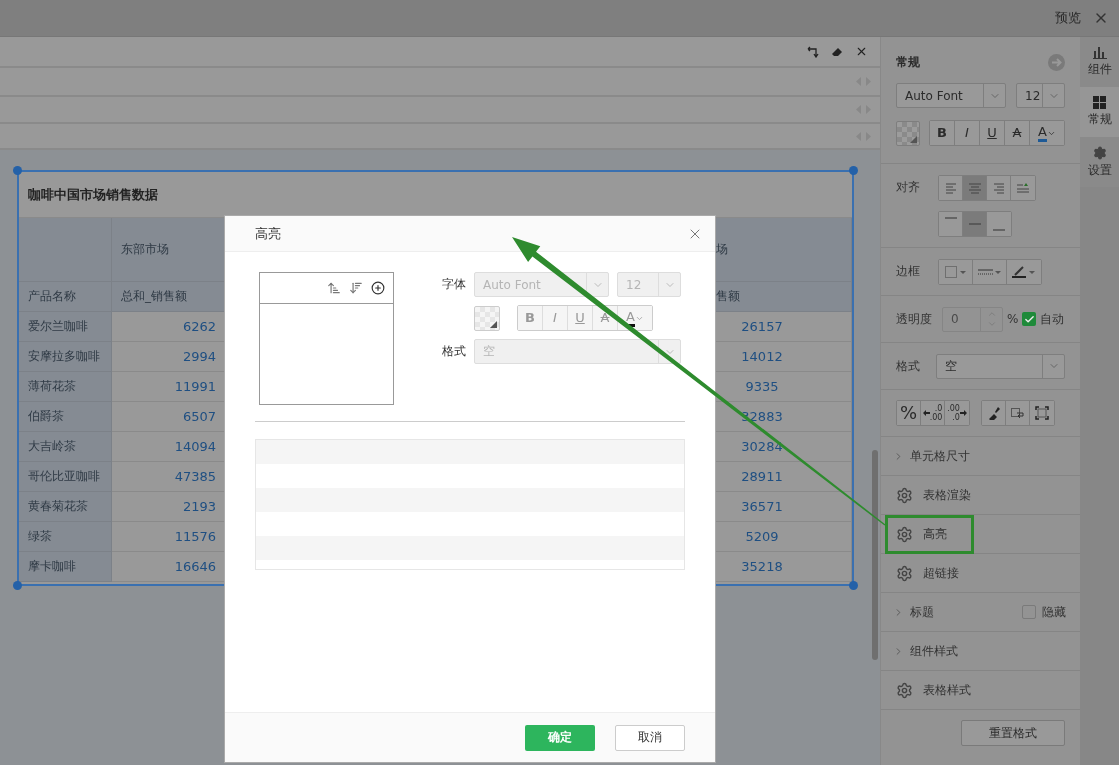  What do you see at coordinates (783, 357) in the screenshot?
I see `table-cell: 14012` at bounding box center [783, 357].